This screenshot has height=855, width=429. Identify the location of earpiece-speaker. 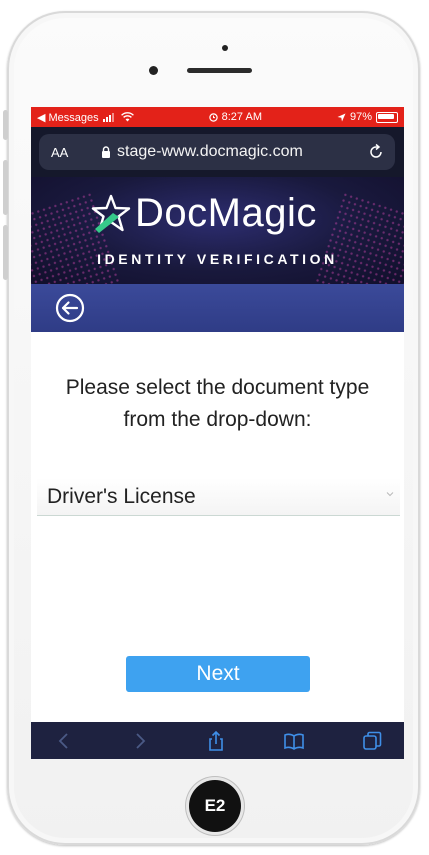
(219, 70).